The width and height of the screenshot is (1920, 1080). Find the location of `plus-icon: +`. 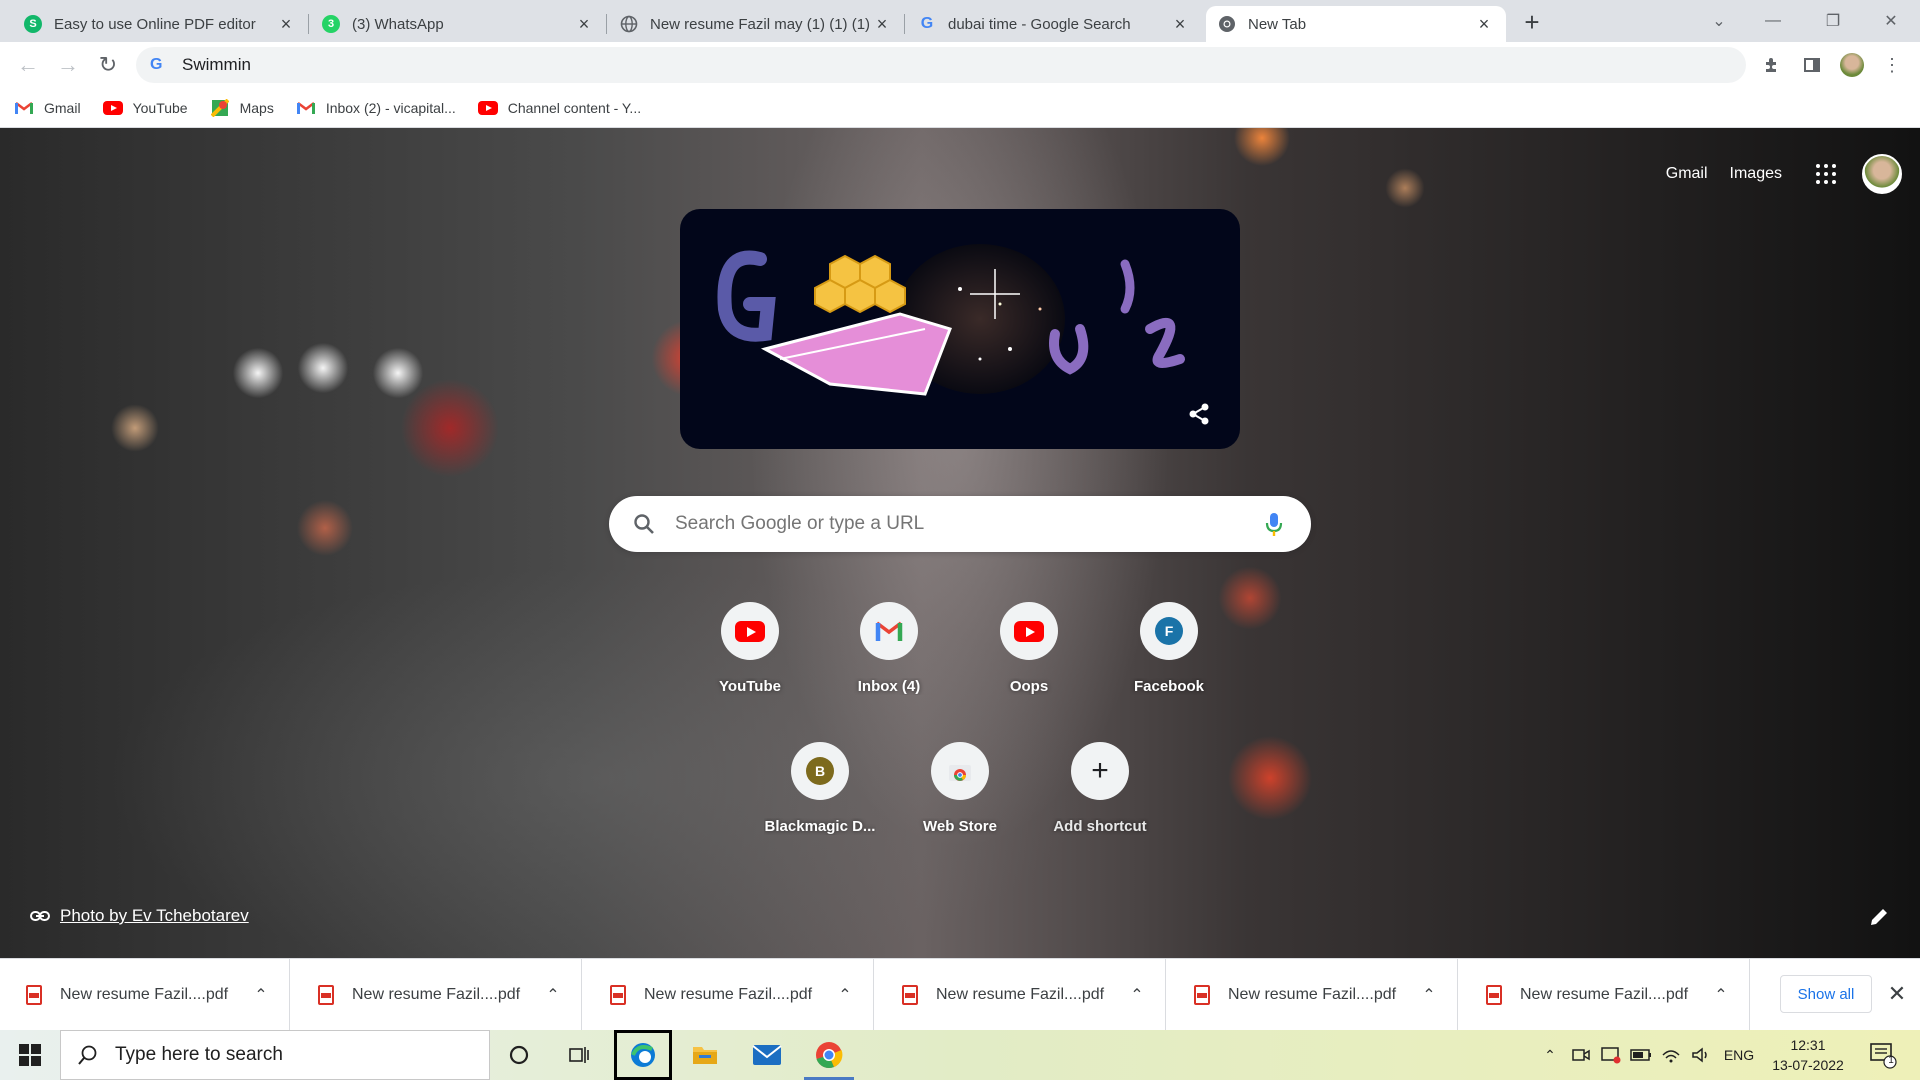

plus-icon: + is located at coordinates (1100, 770).